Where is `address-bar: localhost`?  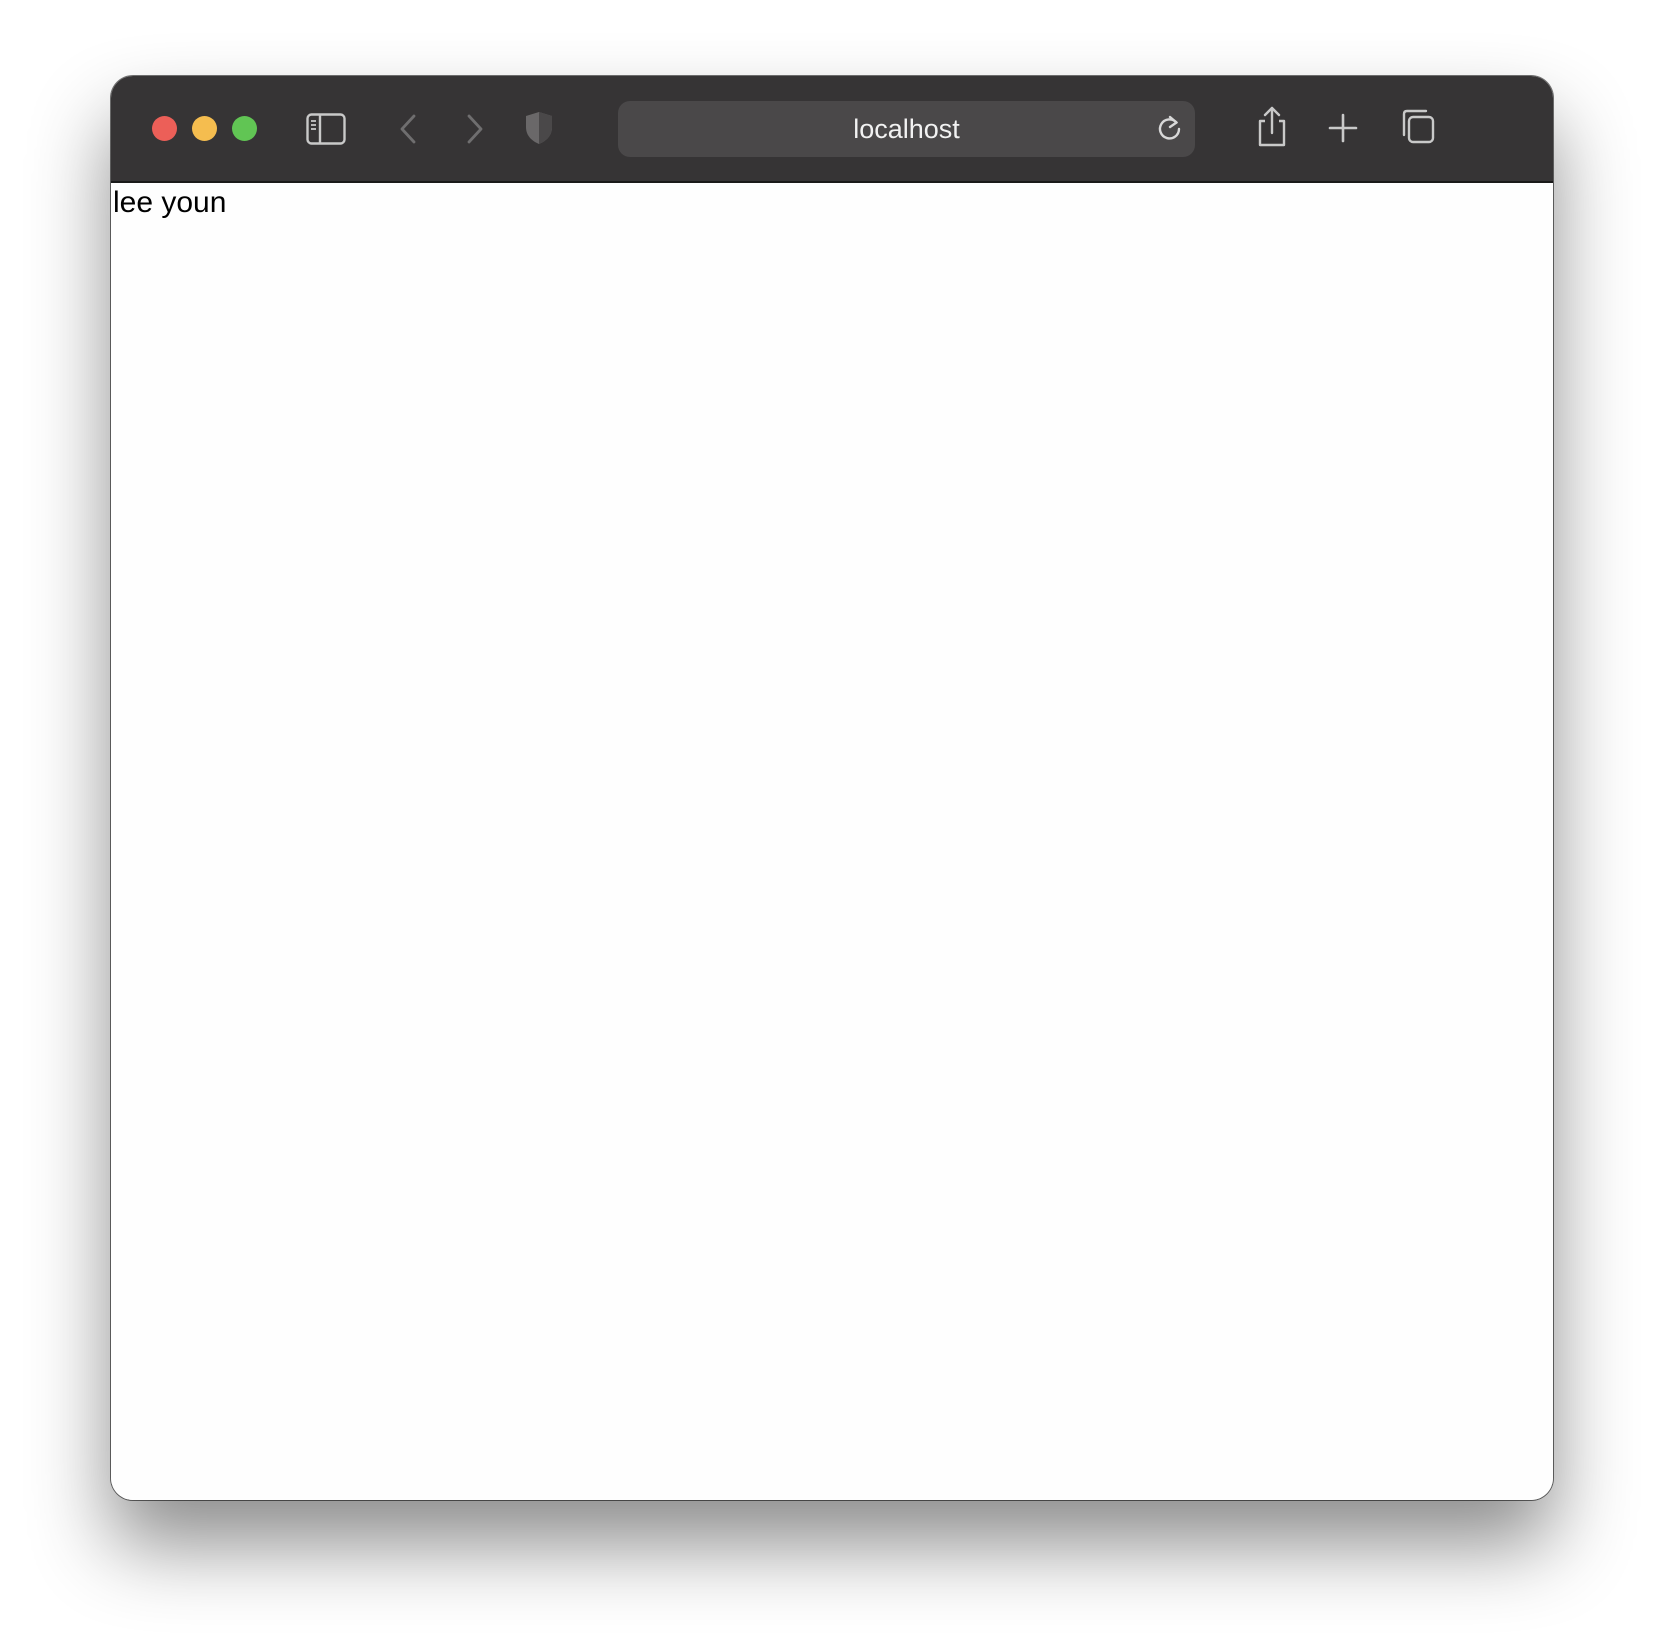 address-bar: localhost is located at coordinates (906, 129).